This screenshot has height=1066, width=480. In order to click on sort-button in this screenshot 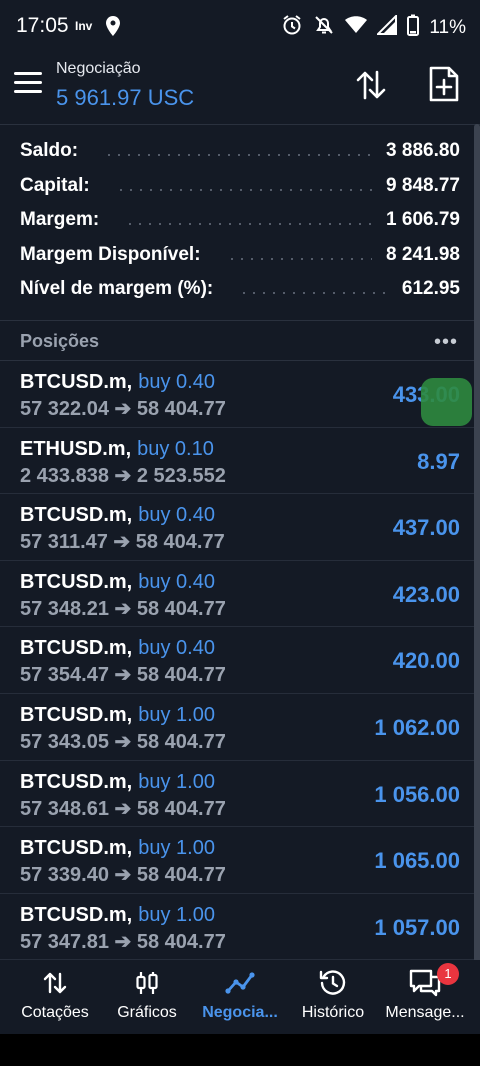, I will do `click(371, 85)`.